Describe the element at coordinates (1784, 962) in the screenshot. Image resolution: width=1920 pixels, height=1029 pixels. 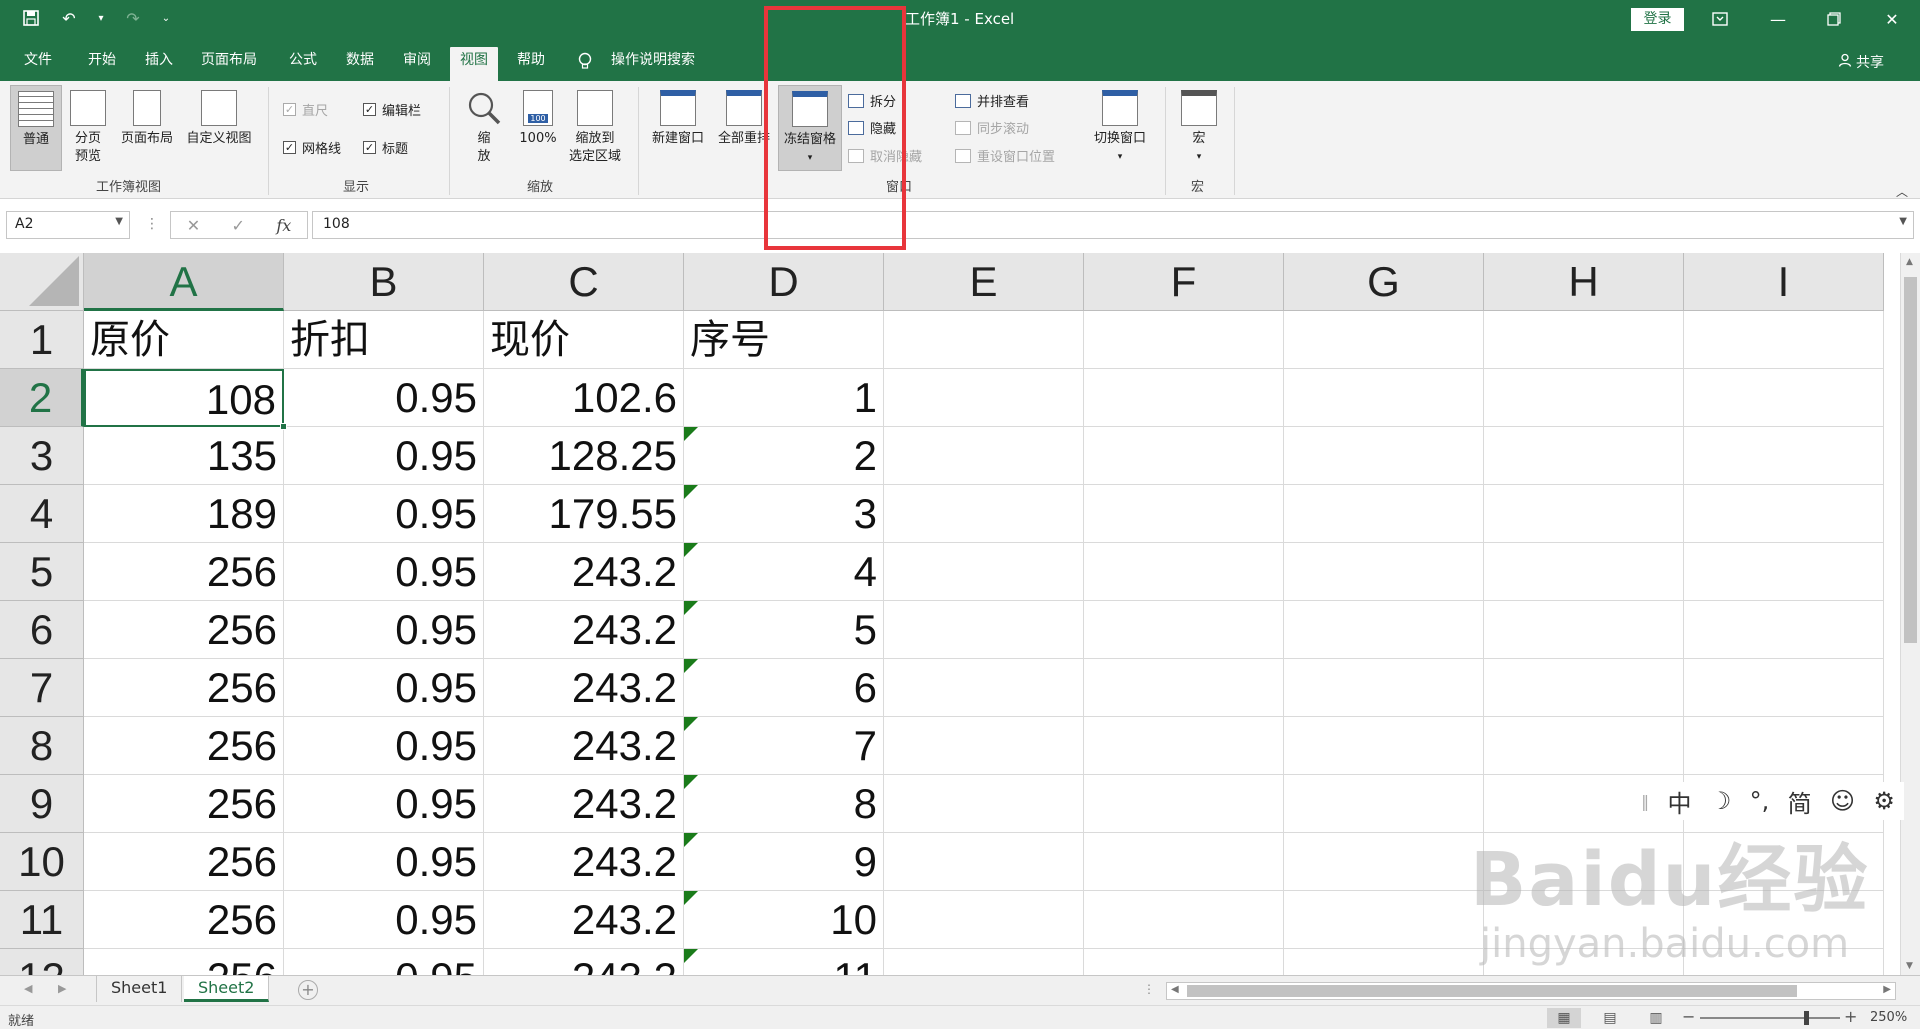
I see `cell-i12` at that location.